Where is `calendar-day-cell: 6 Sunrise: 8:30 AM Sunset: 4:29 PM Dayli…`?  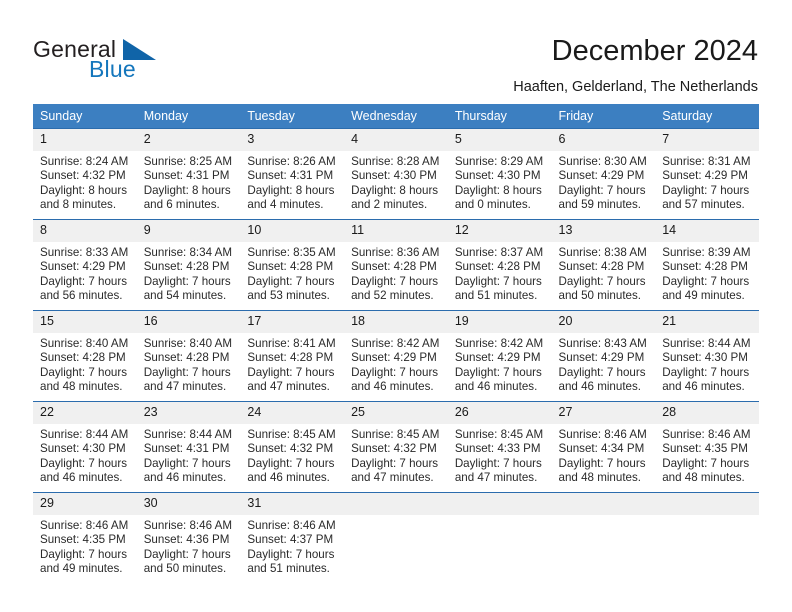
calendar-day-cell: 6 Sunrise: 8:30 AM Sunset: 4:29 PM Dayli… is located at coordinates (603, 174).